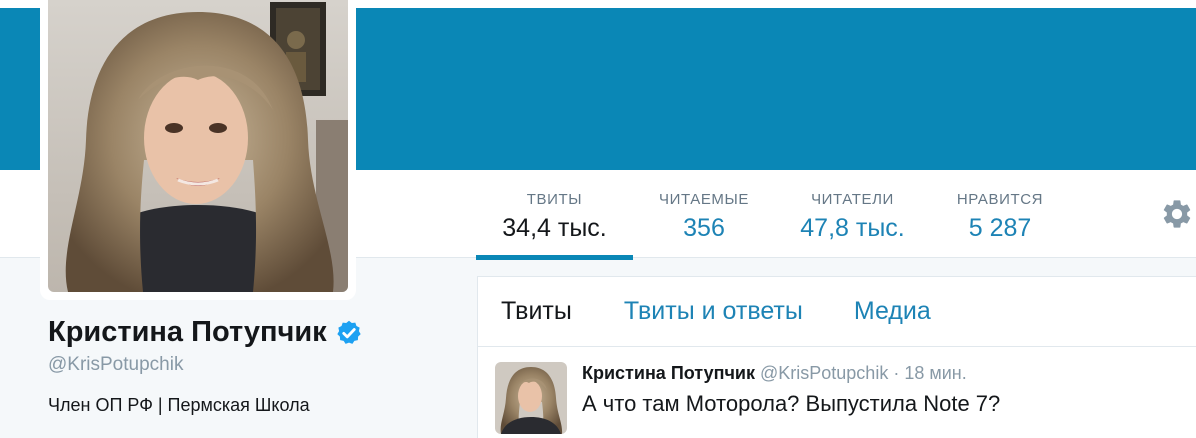 This screenshot has height=438, width=1196. What do you see at coordinates (935, 373) in the screenshot?
I see `tweet-timestamp: 18 мин.` at bounding box center [935, 373].